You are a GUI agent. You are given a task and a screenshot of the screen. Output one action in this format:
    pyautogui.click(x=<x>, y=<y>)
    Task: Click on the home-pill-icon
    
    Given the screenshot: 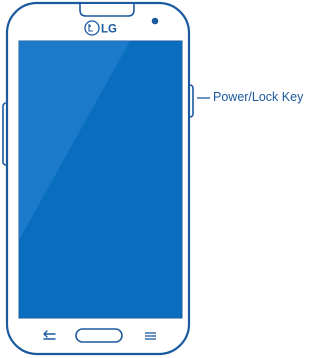 What is the action you would take?
    pyautogui.click(x=99, y=335)
    